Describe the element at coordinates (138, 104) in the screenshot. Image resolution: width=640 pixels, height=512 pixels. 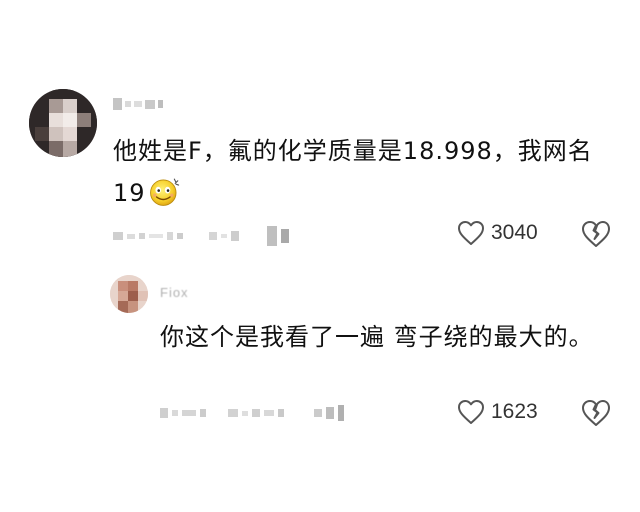
I see `username-blurred` at that location.